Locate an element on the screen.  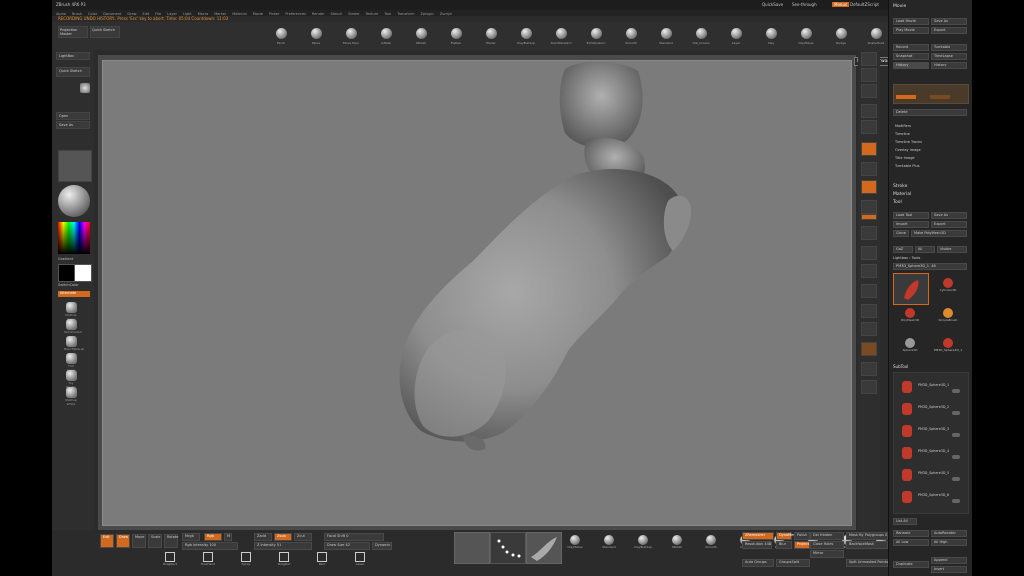
secondary-color-swatch is located at coordinates (83, 273).